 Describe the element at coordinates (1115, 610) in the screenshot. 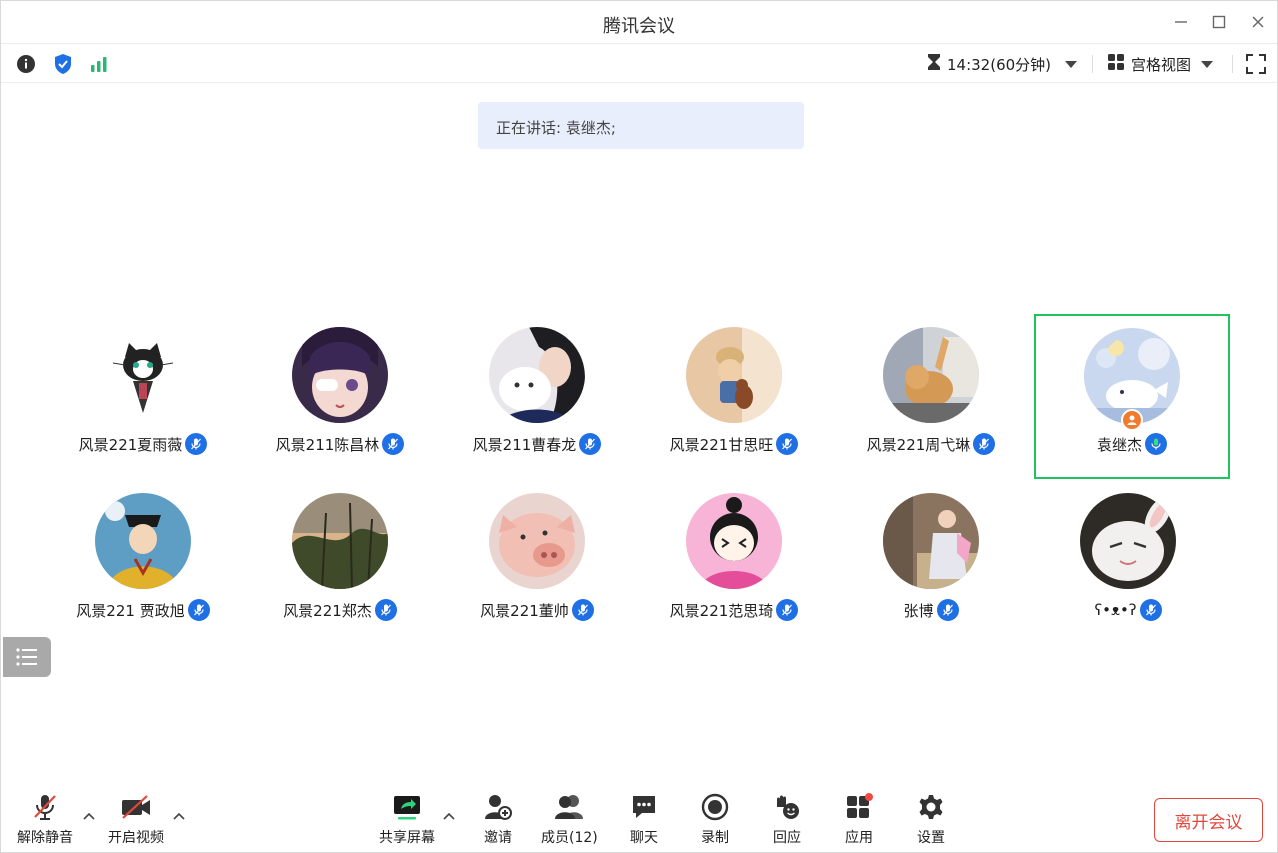

I see `participant-name: ʕ•ᴥ•ʔ` at that location.